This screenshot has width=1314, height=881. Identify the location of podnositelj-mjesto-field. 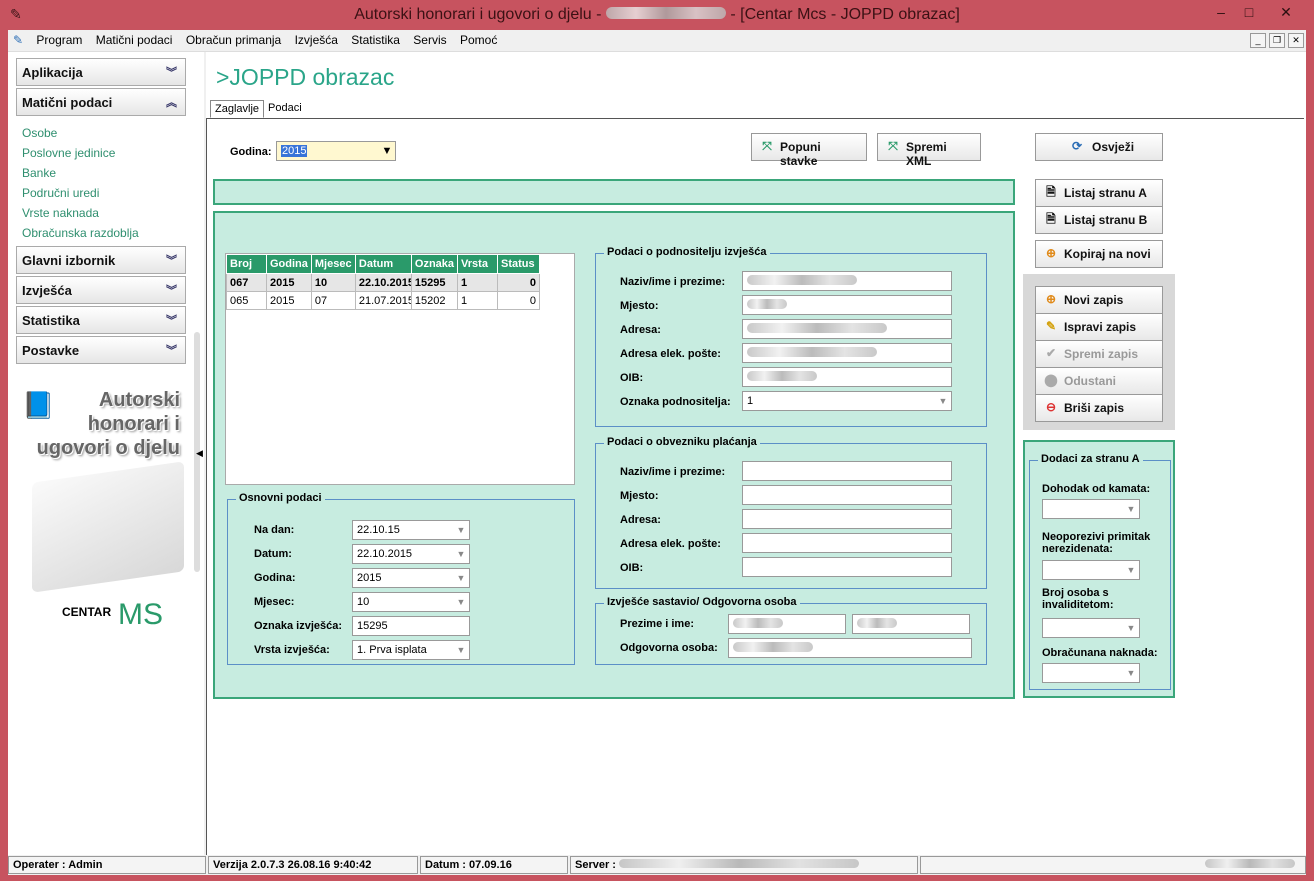
(847, 305).